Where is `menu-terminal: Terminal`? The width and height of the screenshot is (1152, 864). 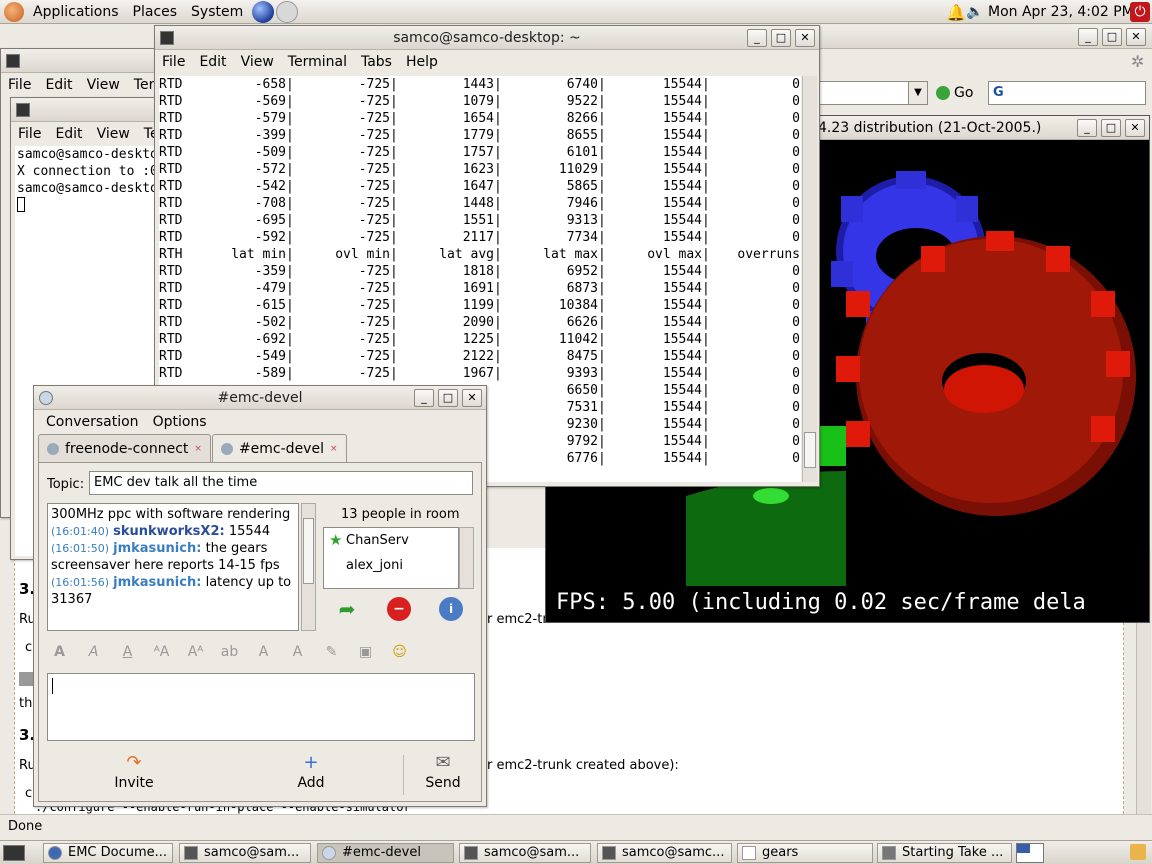 menu-terminal: Terminal is located at coordinates (317, 62).